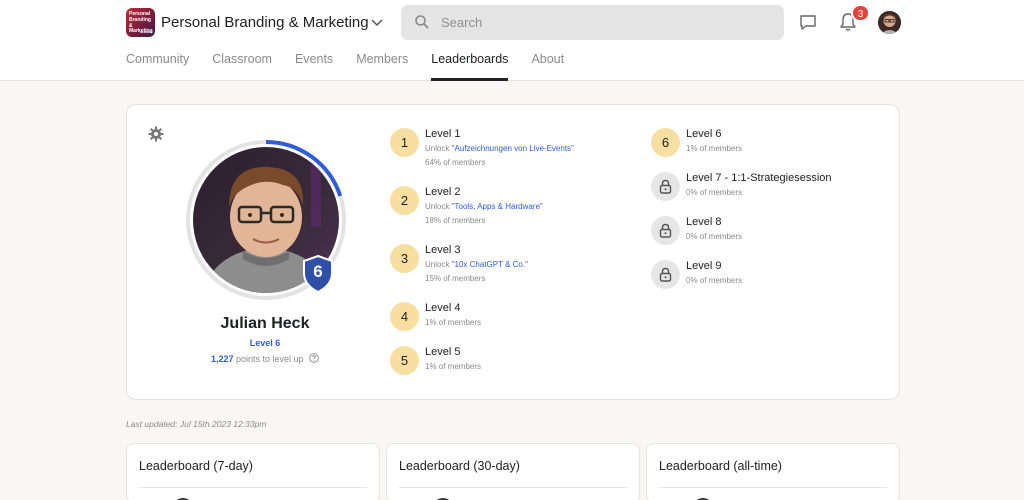 The image size is (1024, 500). I want to click on points-to-level-up: 1,227 points to level up, so click(265, 358).